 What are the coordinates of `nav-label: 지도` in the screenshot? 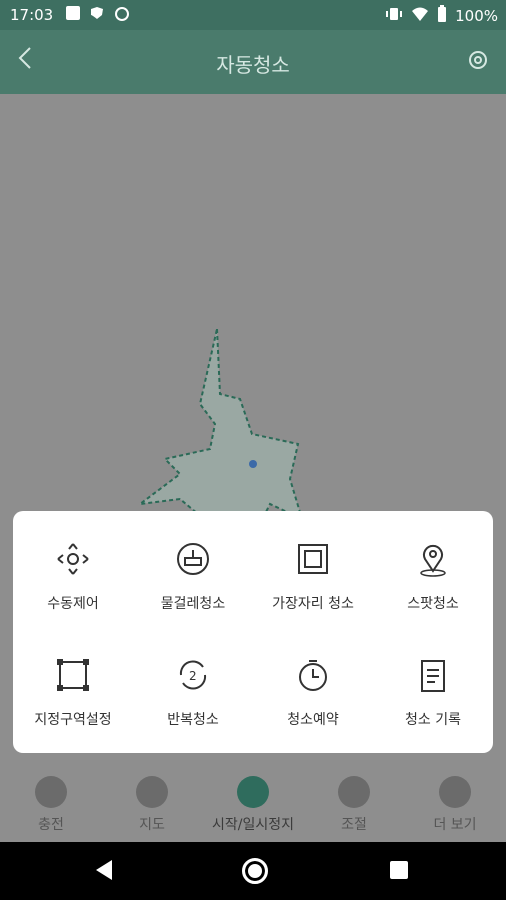 It's located at (152, 825).